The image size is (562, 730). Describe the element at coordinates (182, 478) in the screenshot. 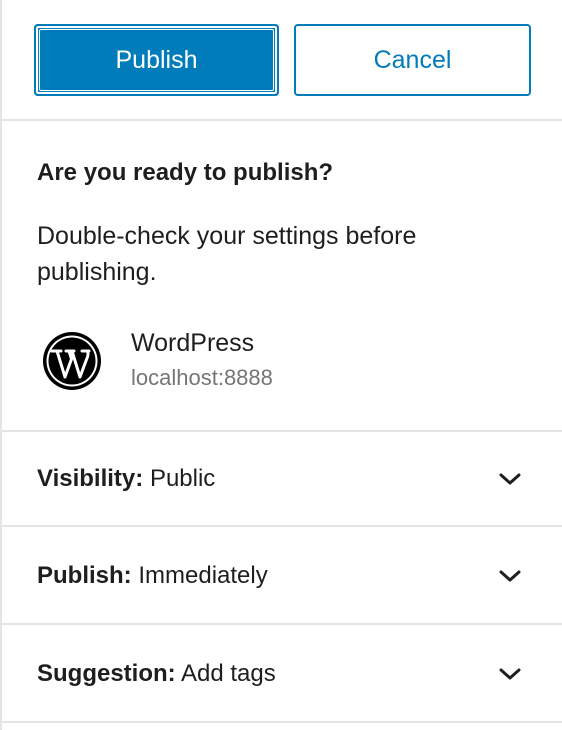

I see `panel-value: Public` at that location.